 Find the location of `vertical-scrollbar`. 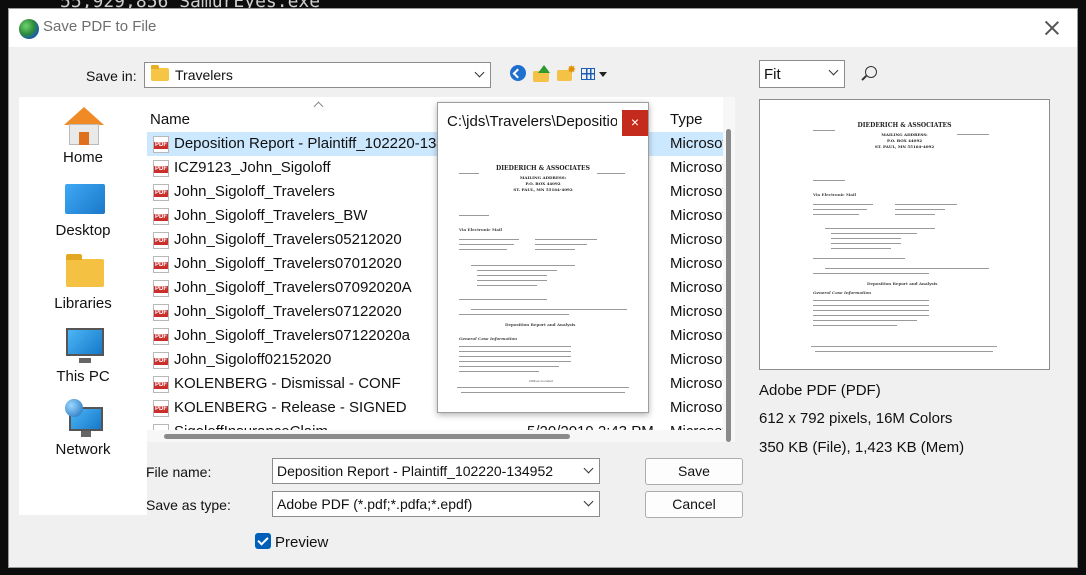

vertical-scrollbar is located at coordinates (729, 269).